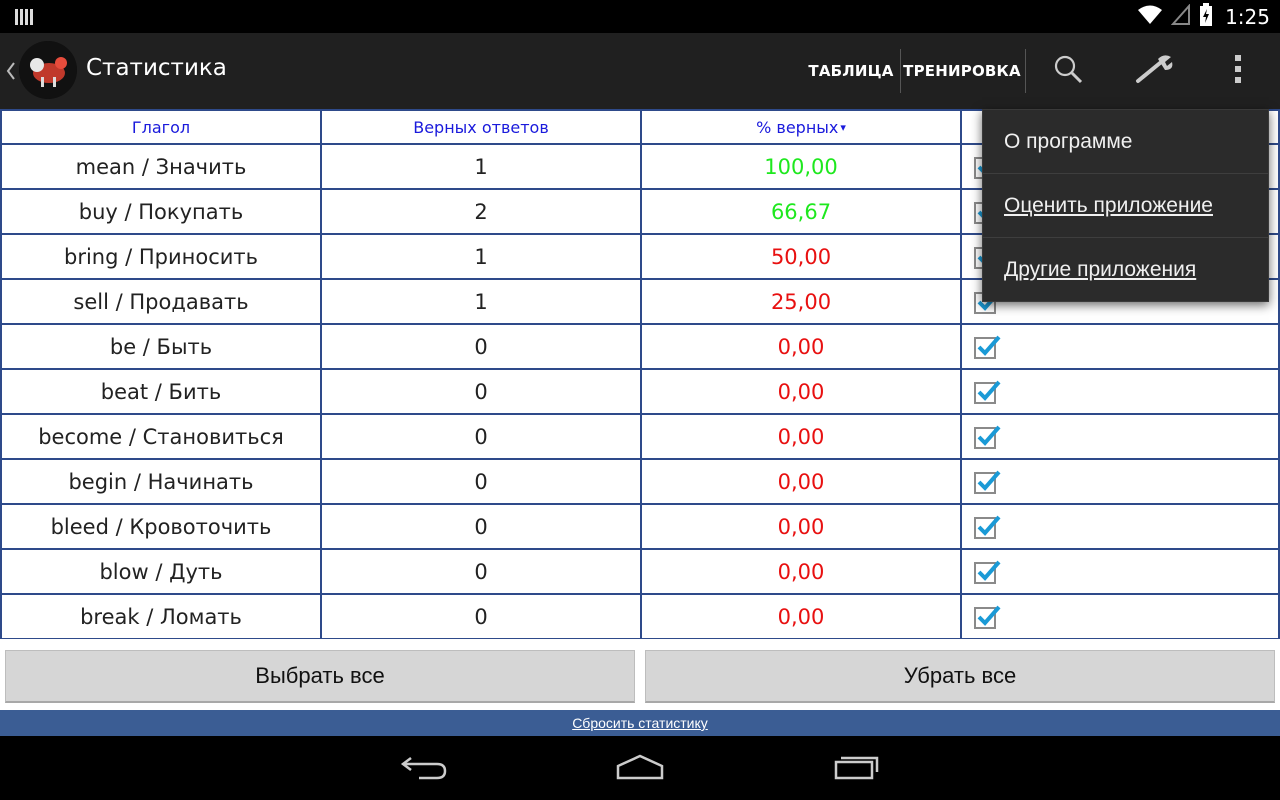  What do you see at coordinates (161, 481) in the screenshot?
I see `cell-verb: begin / Начинать` at bounding box center [161, 481].